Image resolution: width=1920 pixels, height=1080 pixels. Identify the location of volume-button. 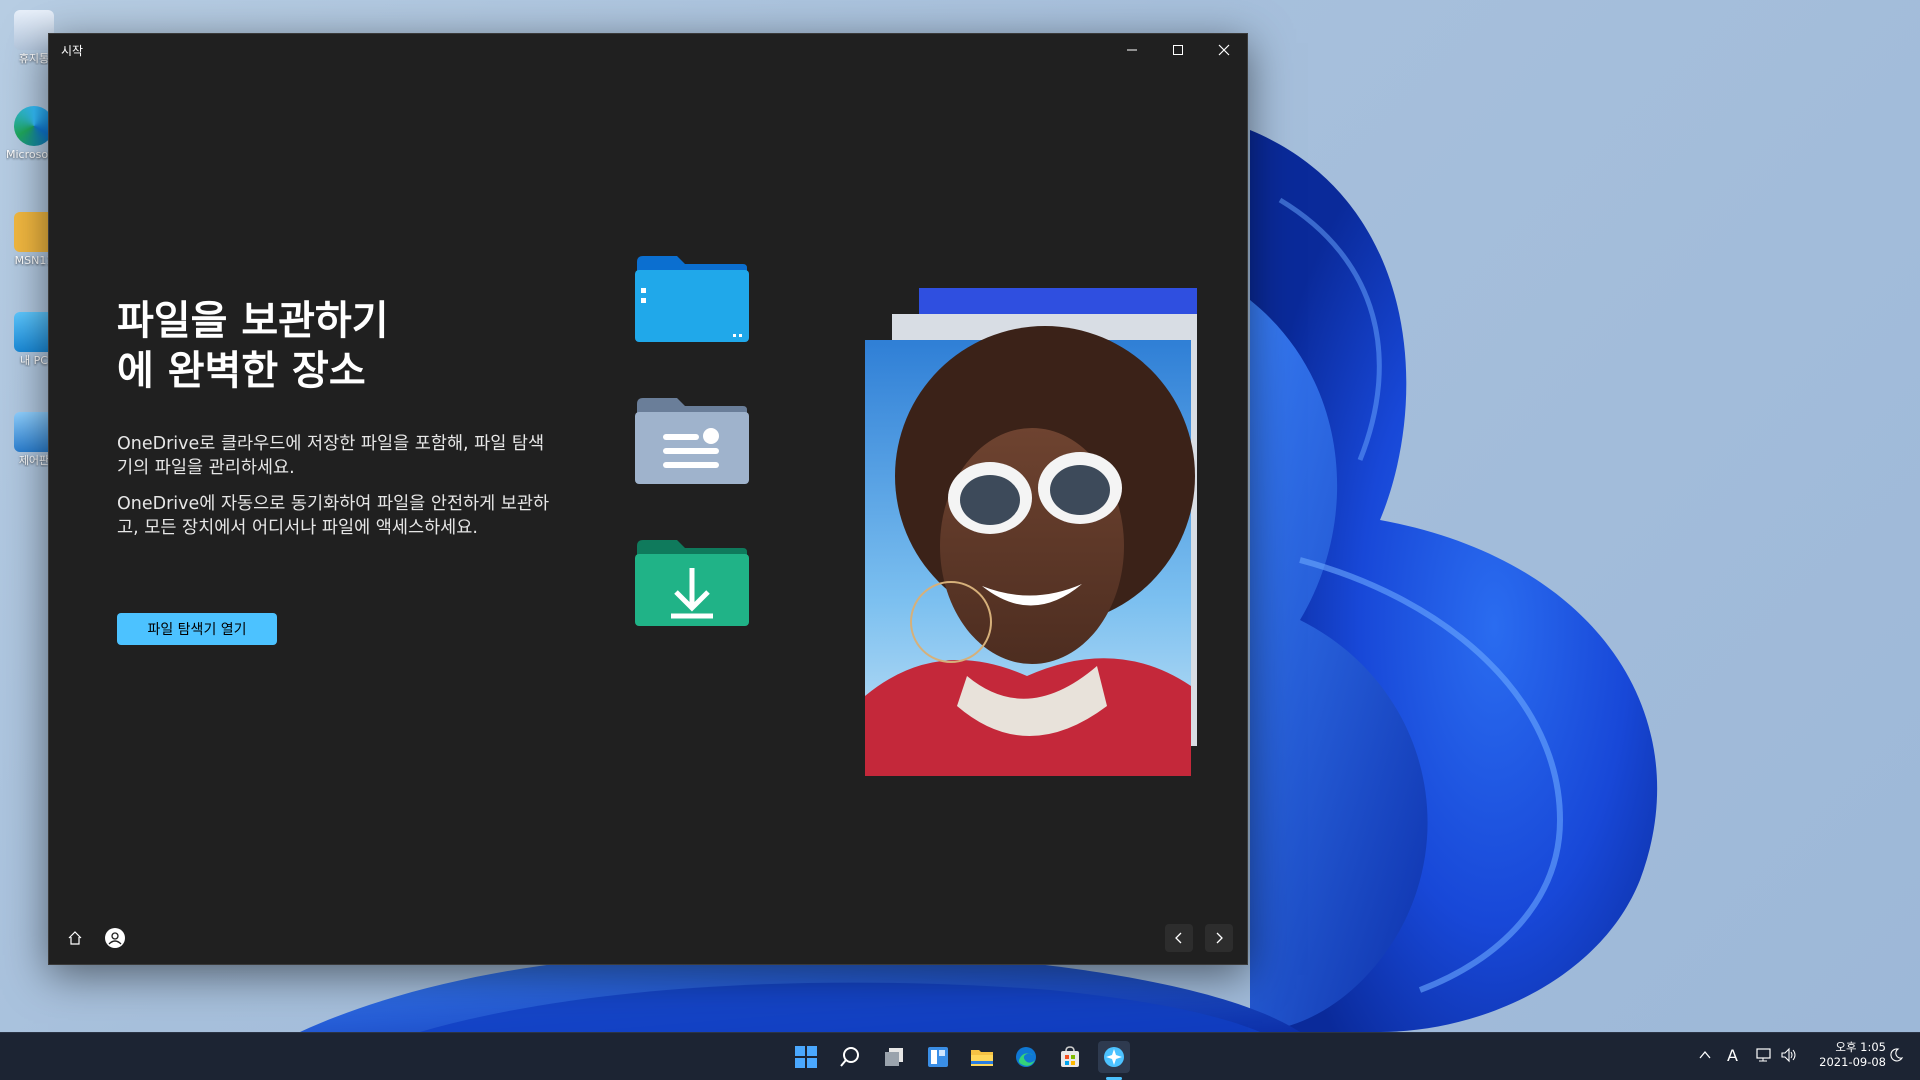
(1789, 1057).